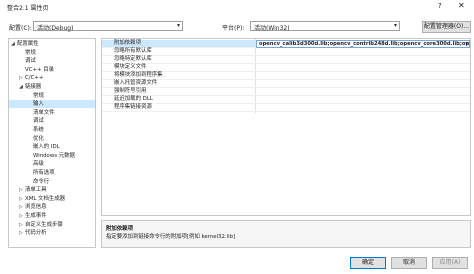 The width and height of the screenshot is (474, 274). What do you see at coordinates (108, 26) in the screenshot?
I see `config-dropdown: 活动(Debug) ▾` at bounding box center [108, 26].